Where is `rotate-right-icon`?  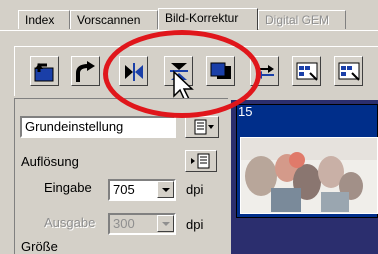
rotate-right-icon is located at coordinates (85, 71).